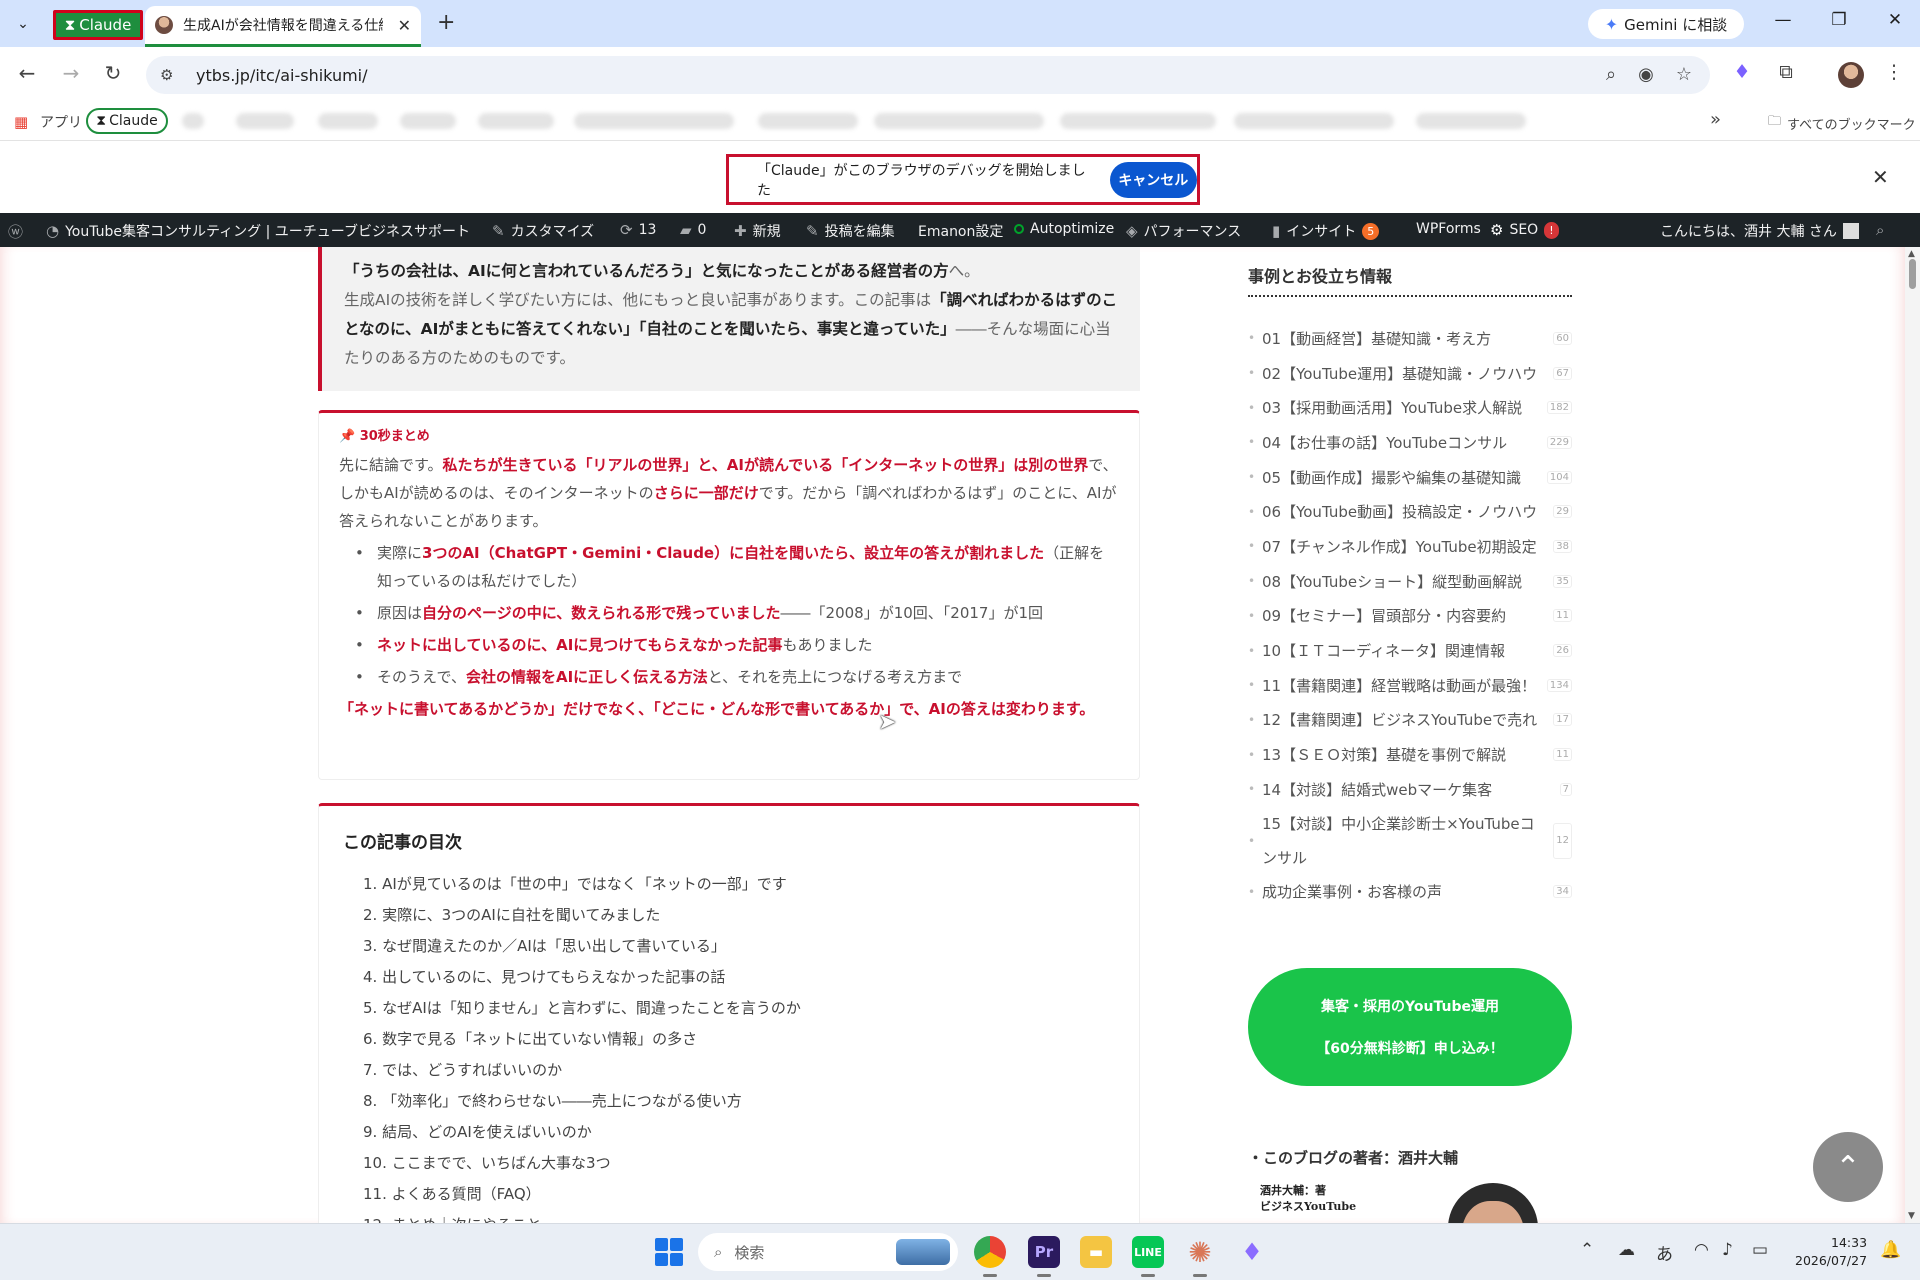  I want to click on tab-search-chevron-icon: ⌄, so click(23, 24).